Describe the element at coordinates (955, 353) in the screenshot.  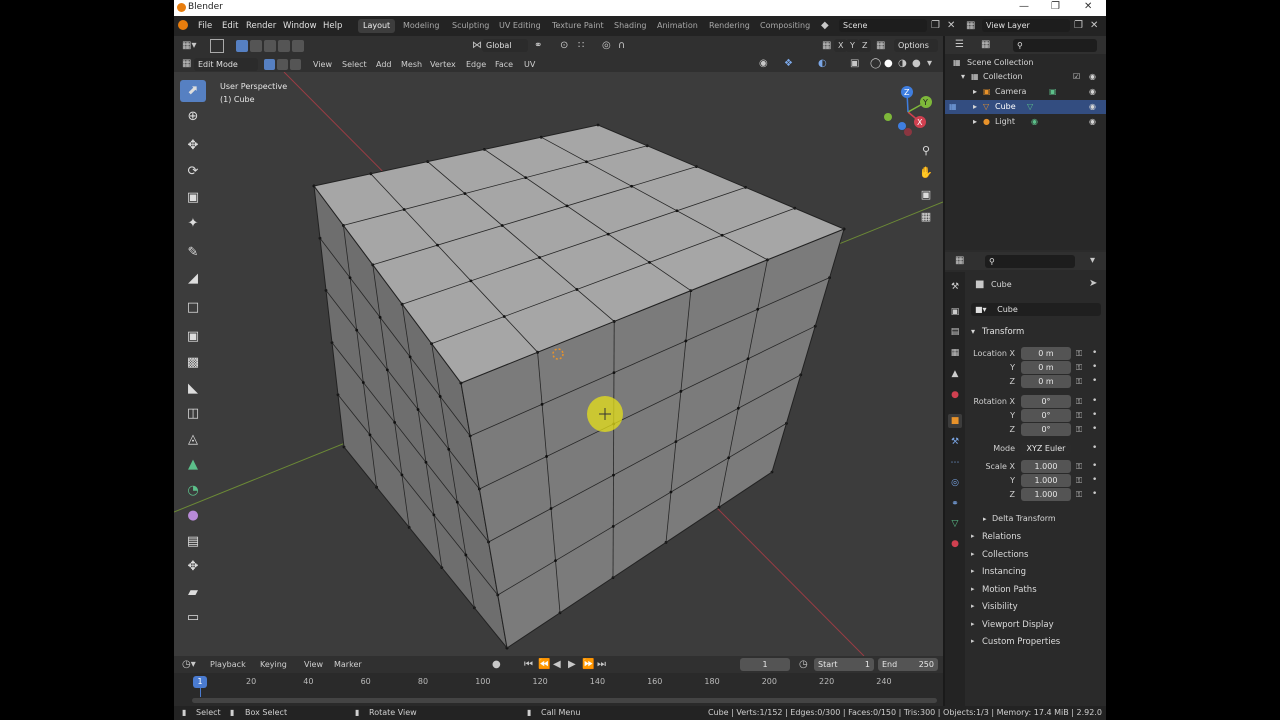
I see `view-layer-tab-icon: ▦` at that location.